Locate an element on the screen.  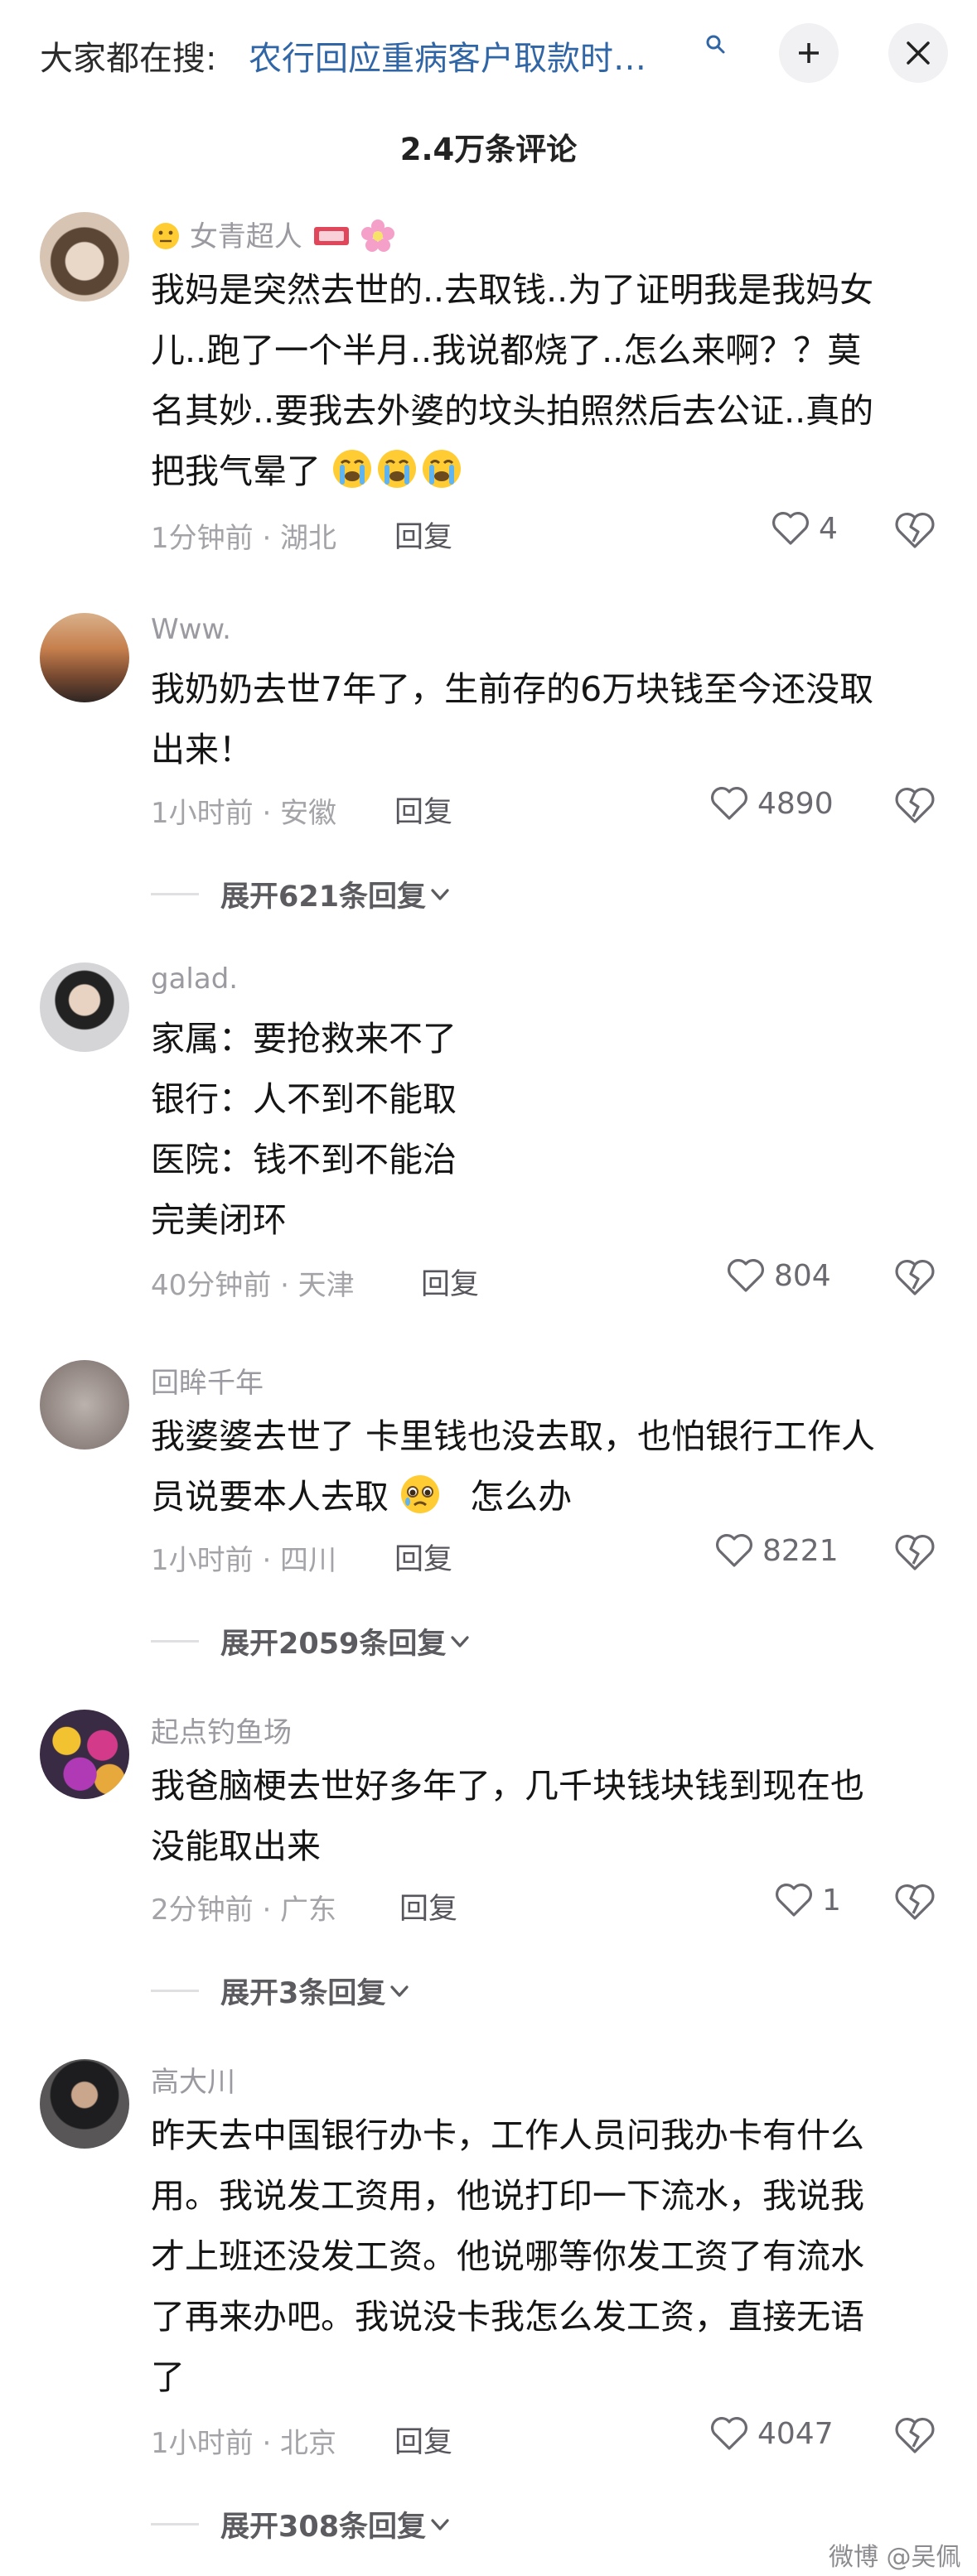
comment-line: 没能取出来 is located at coordinates (236, 1846).